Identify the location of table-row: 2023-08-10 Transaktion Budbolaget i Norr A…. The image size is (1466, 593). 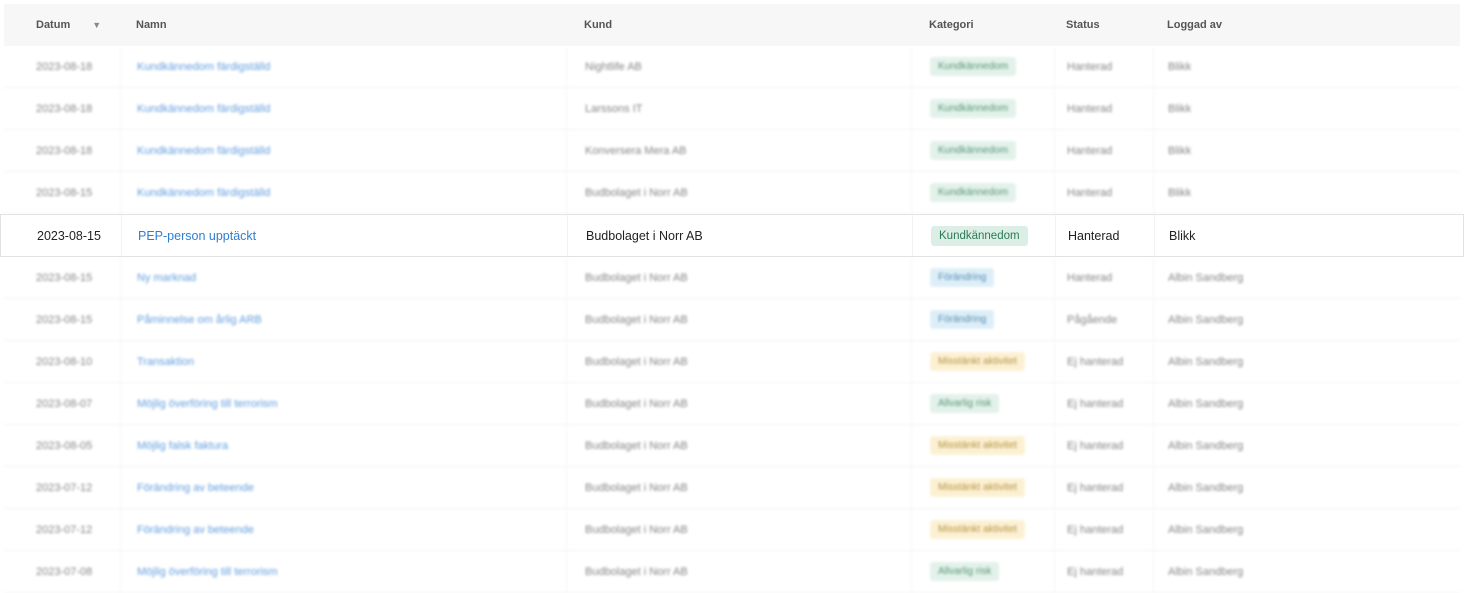
(732, 362).